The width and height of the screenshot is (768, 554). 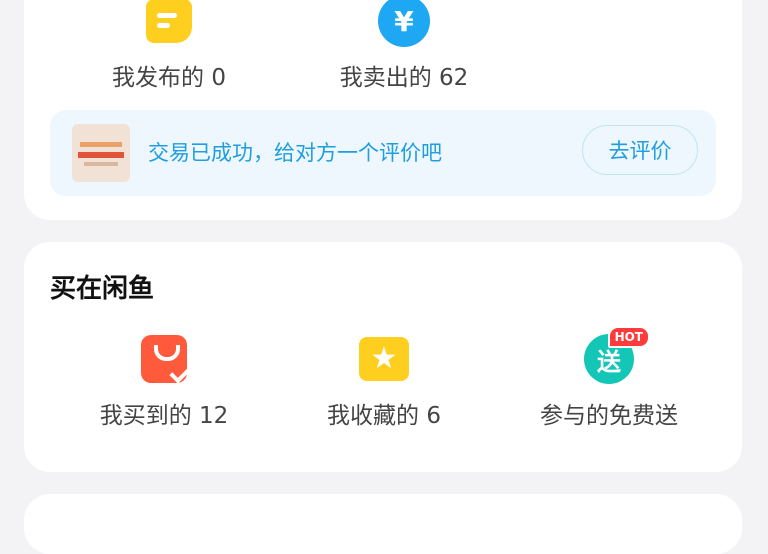 What do you see at coordinates (164, 416) in the screenshot?
I see `my-bought-label: 我买到的 12` at bounding box center [164, 416].